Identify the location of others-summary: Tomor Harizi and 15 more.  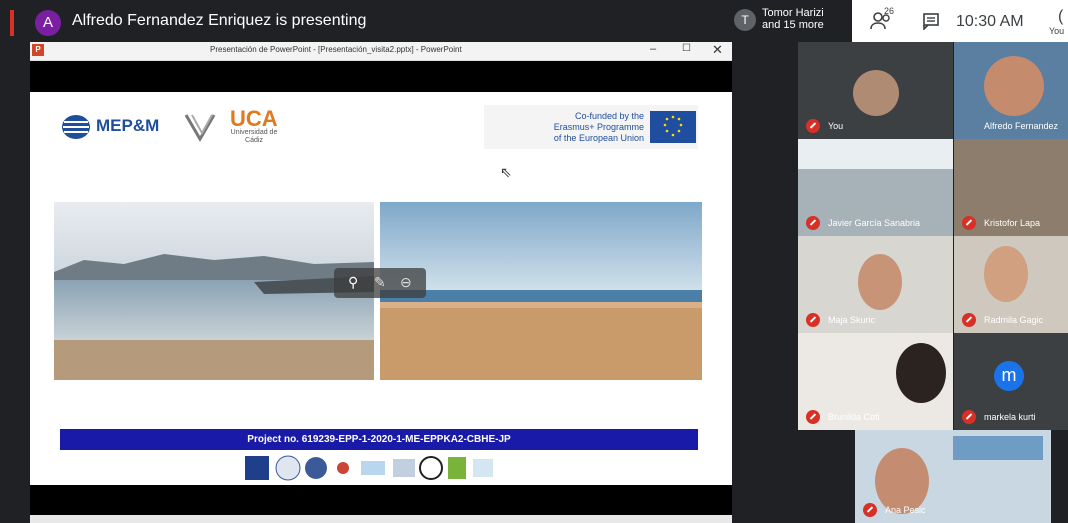
(793, 19).